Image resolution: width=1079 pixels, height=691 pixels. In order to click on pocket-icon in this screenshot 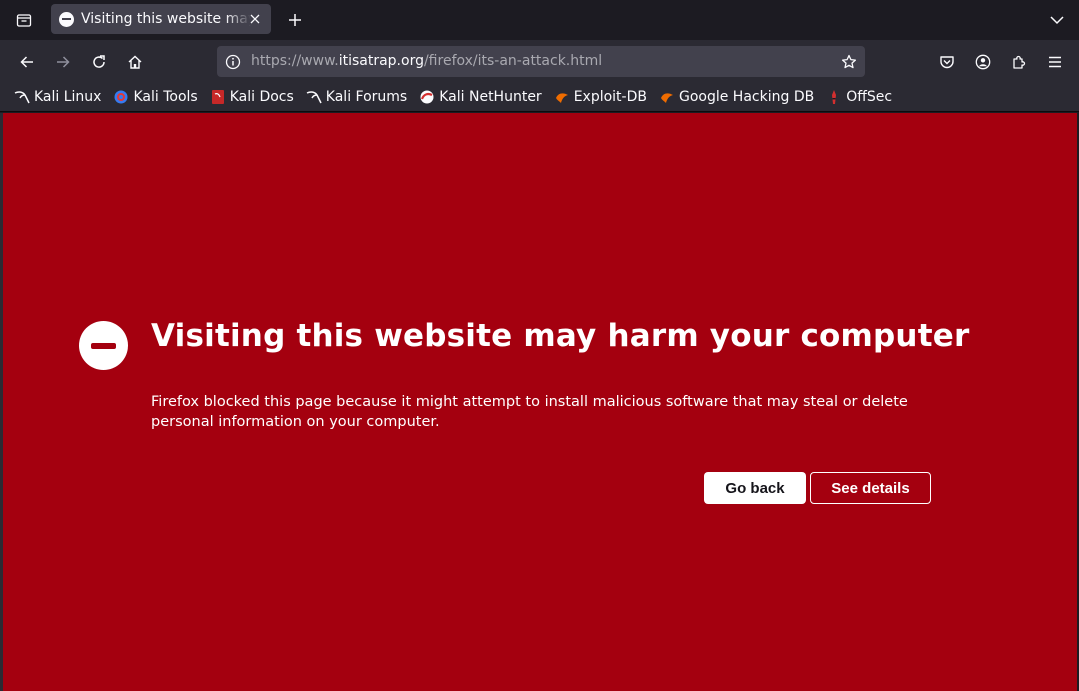, I will do `click(947, 62)`.